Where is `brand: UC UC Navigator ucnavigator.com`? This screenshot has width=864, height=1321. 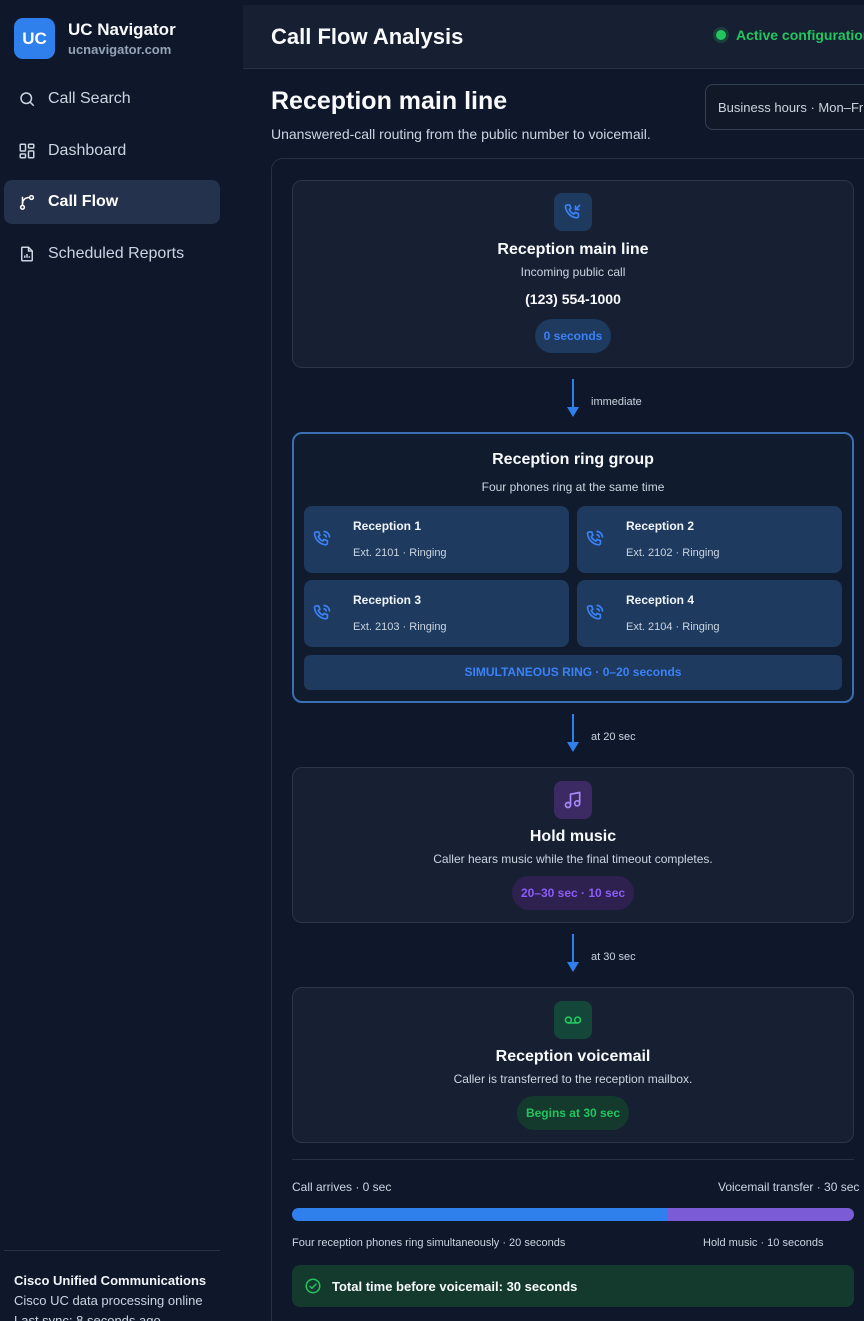
brand: UC UC Navigator ucnavigator.com is located at coordinates (95, 38).